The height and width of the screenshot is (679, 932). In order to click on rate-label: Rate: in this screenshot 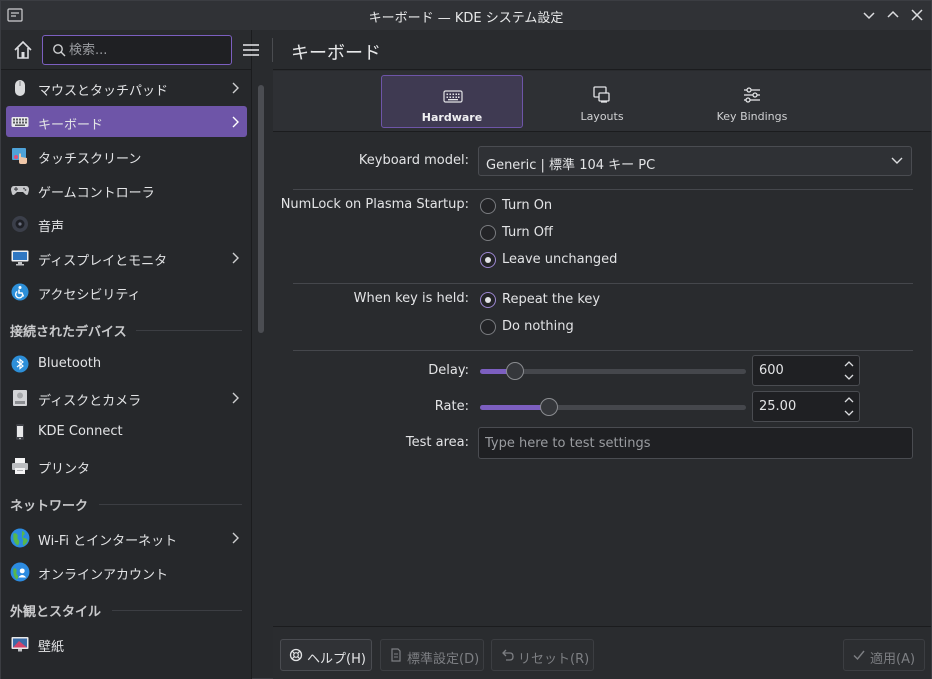, I will do `click(451, 406)`.